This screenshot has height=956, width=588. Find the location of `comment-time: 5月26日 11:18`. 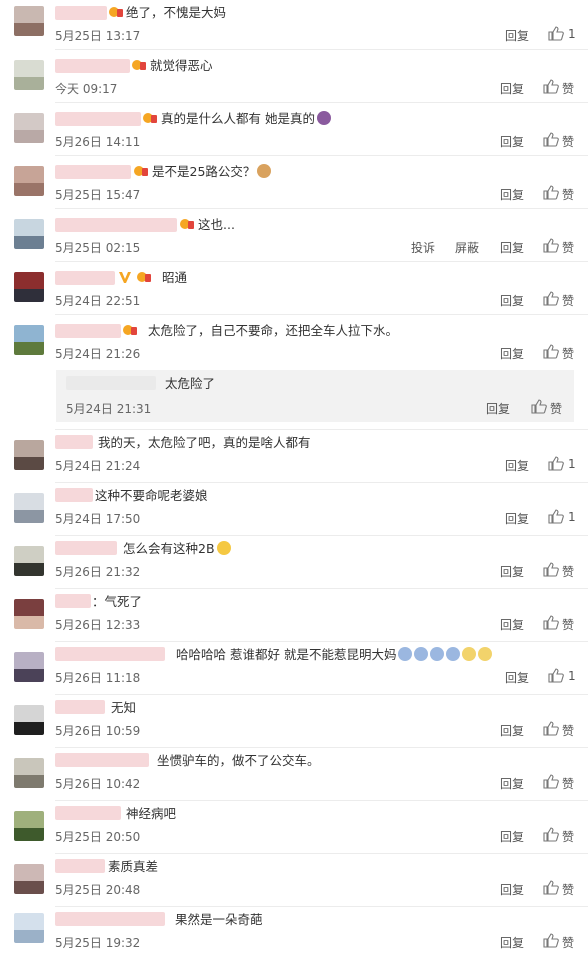

comment-time: 5月26日 11:18 is located at coordinates (98, 678).